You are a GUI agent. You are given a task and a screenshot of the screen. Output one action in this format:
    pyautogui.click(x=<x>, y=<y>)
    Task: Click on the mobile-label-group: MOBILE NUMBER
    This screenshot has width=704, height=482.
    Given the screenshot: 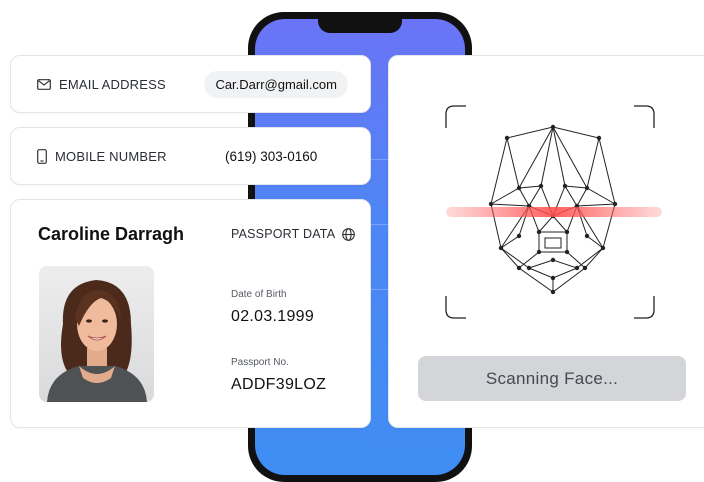 What is the action you would take?
    pyautogui.click(x=122, y=156)
    